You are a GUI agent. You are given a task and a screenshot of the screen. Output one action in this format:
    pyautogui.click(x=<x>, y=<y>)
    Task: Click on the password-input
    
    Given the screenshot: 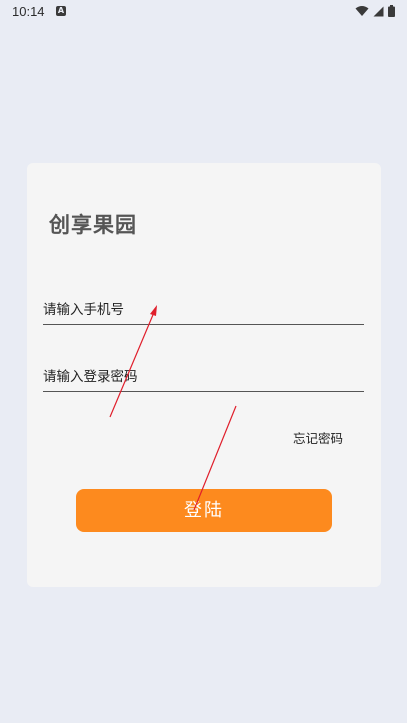 What is the action you would take?
    pyautogui.click(x=203, y=377)
    